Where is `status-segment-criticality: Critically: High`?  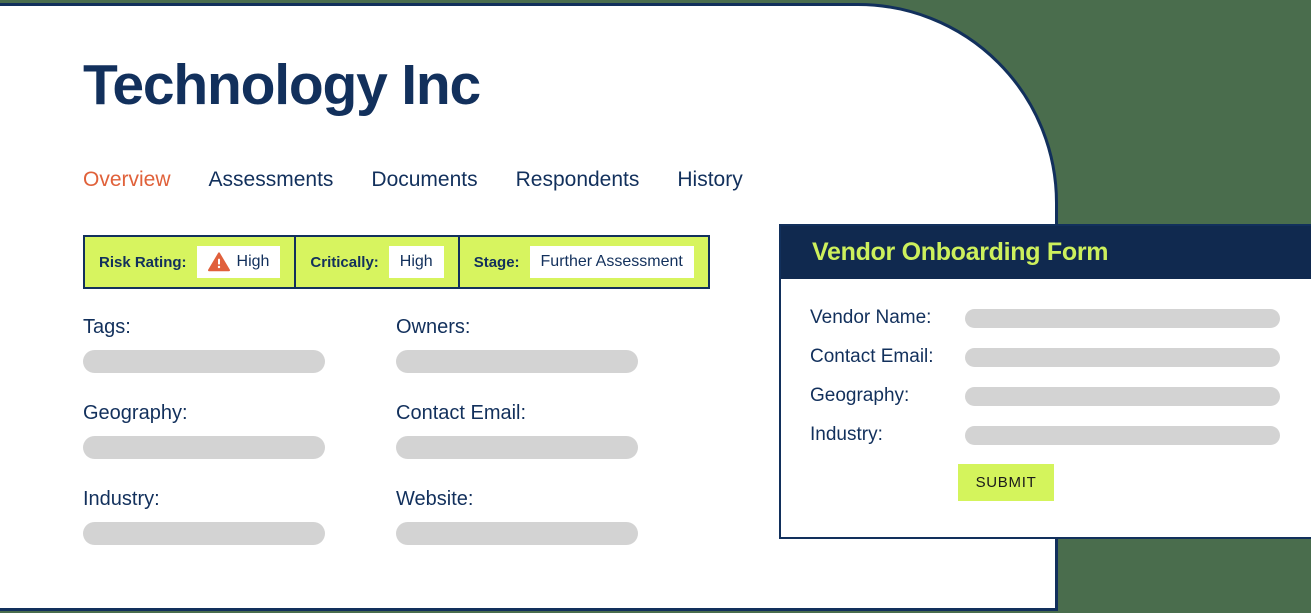 status-segment-criticality: Critically: High is located at coordinates (378, 262).